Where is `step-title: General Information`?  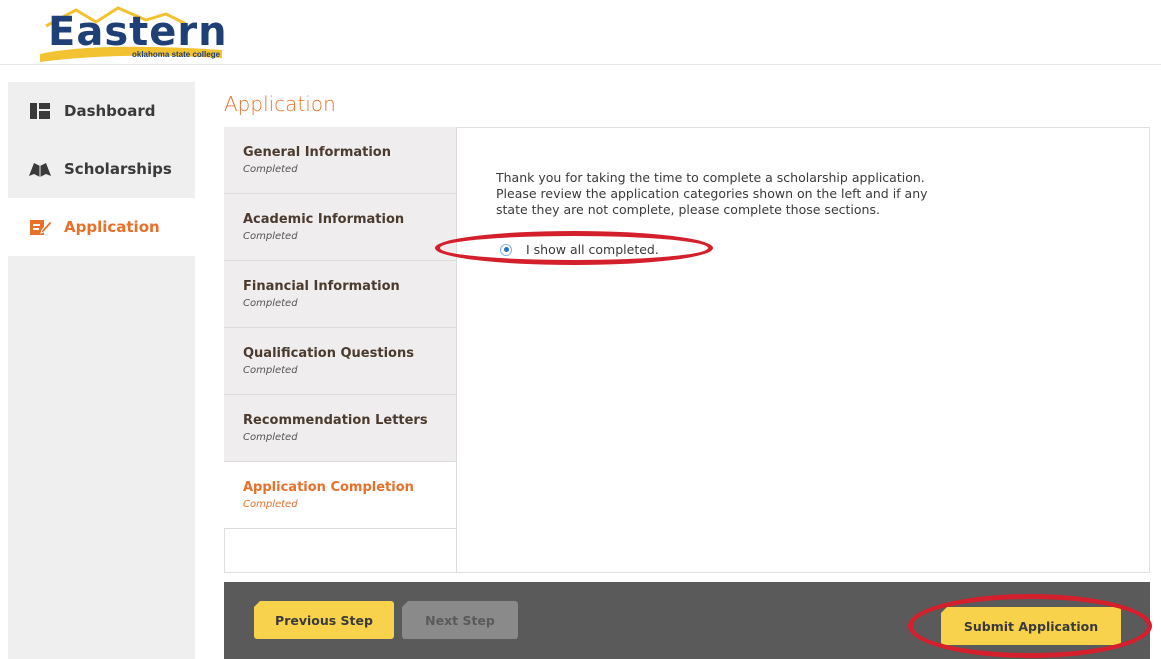 step-title: General Information is located at coordinates (317, 152).